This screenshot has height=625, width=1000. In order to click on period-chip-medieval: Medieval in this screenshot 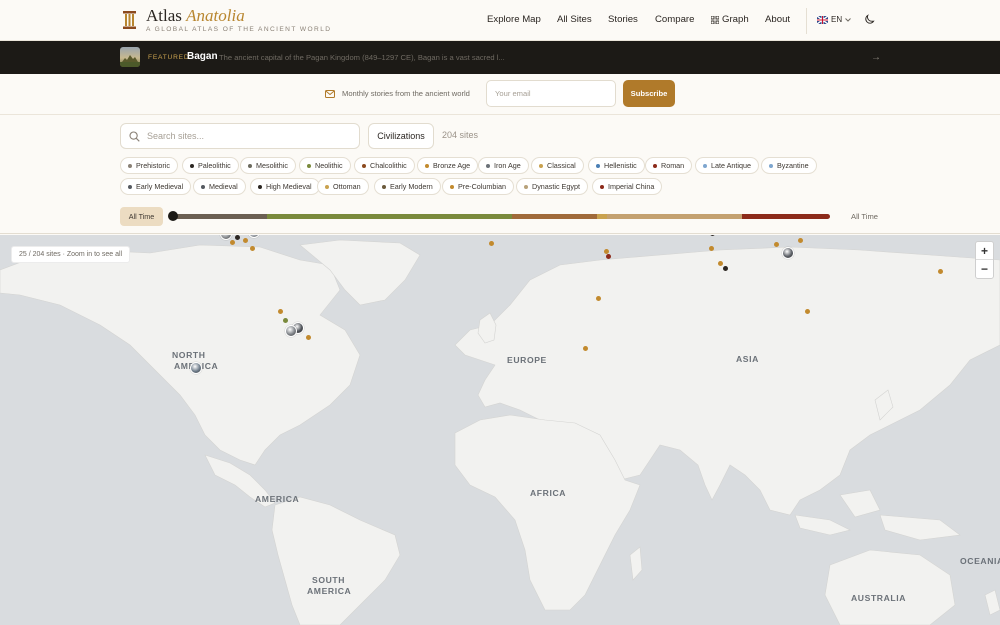, I will do `click(219, 186)`.